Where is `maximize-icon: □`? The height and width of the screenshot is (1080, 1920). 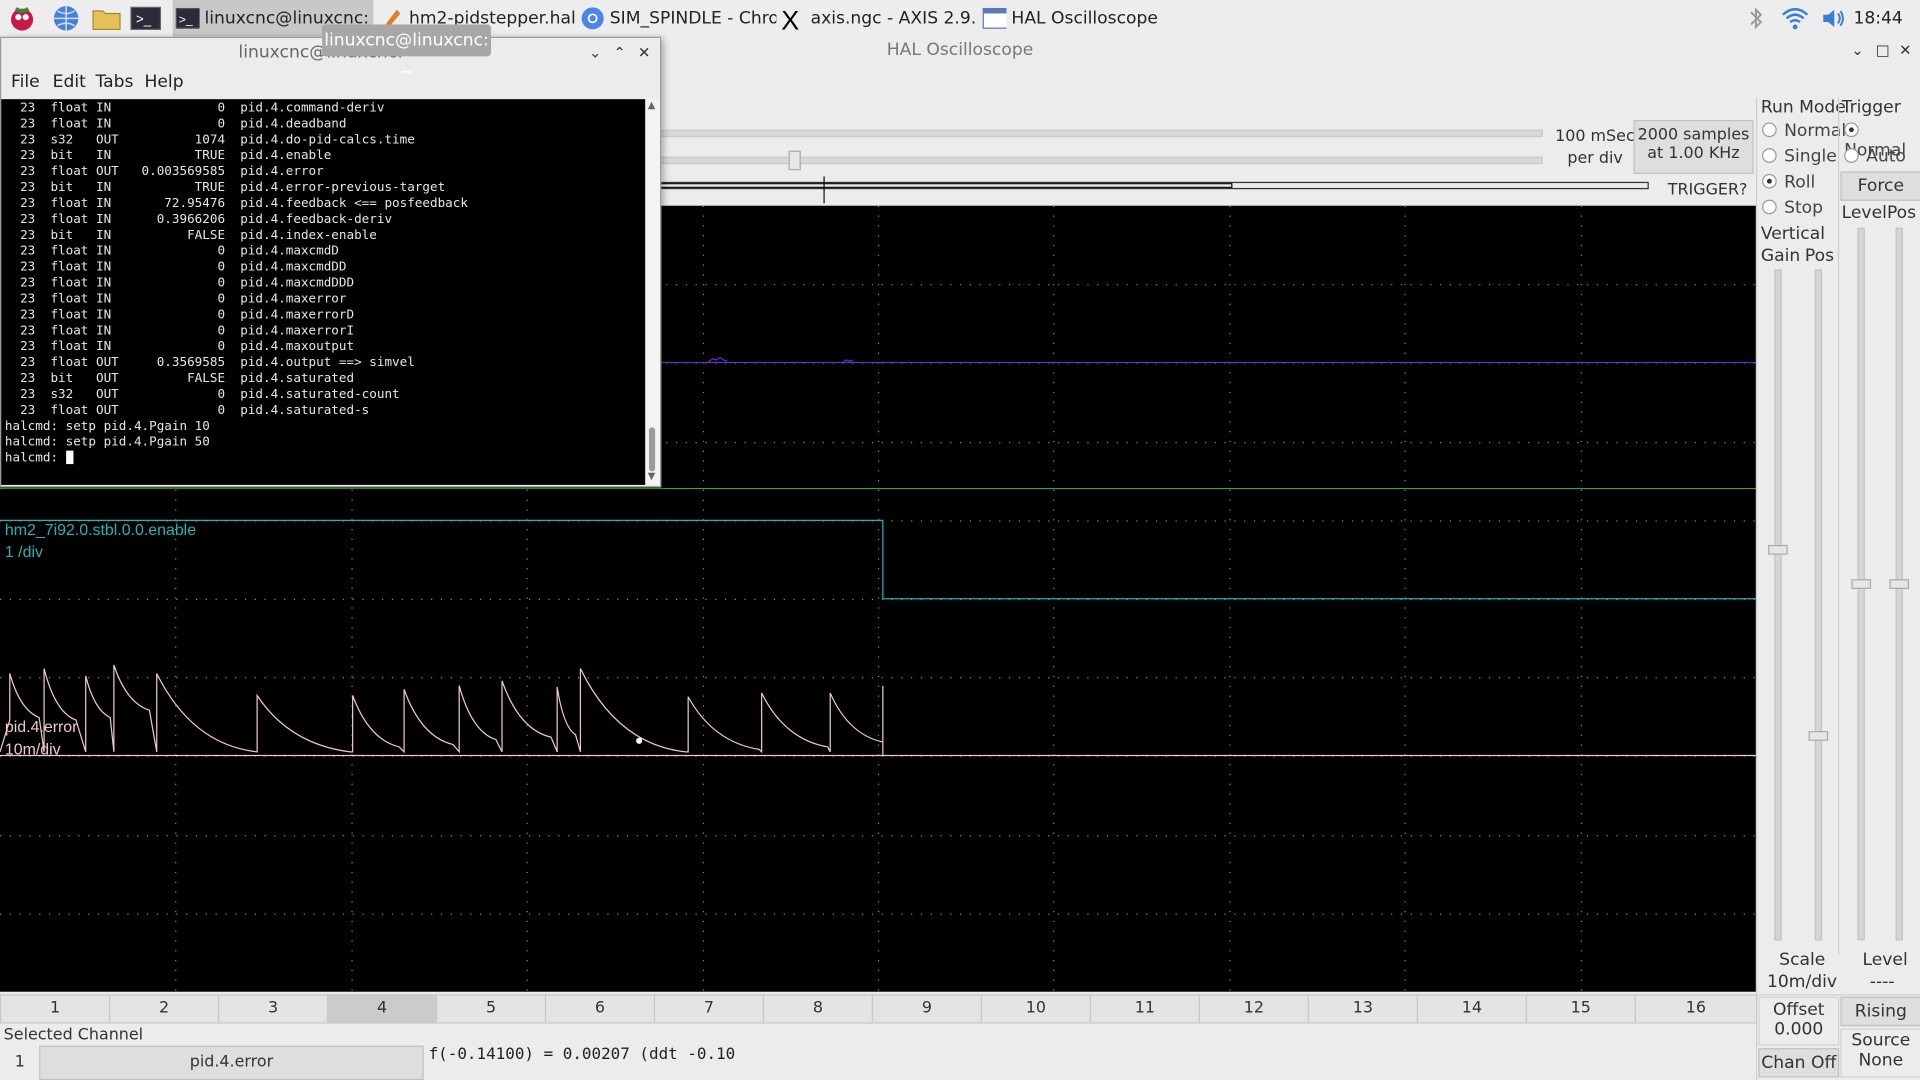 maximize-icon: □ is located at coordinates (1883, 50).